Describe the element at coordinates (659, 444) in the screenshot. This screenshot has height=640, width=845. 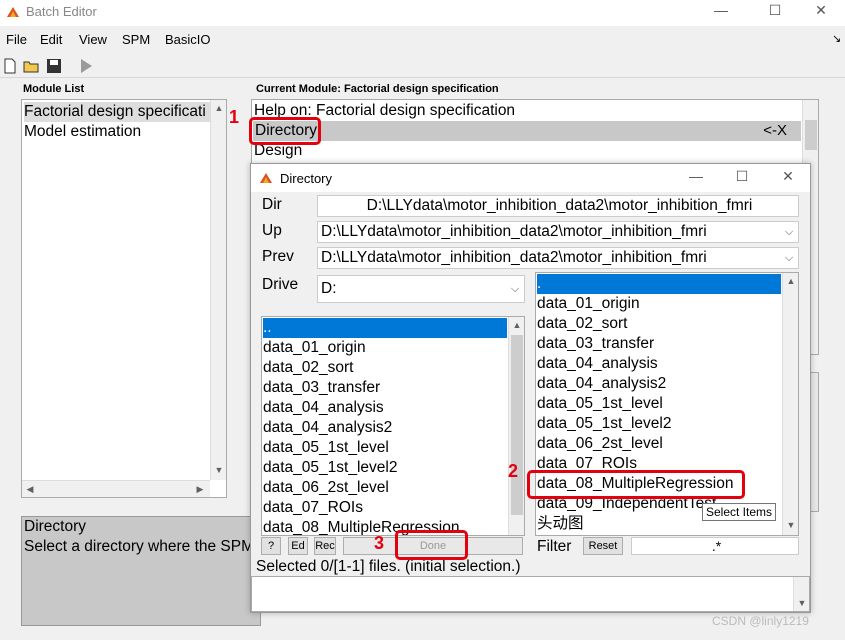
I see `right-file-list-item: data_06_2st_level` at that location.